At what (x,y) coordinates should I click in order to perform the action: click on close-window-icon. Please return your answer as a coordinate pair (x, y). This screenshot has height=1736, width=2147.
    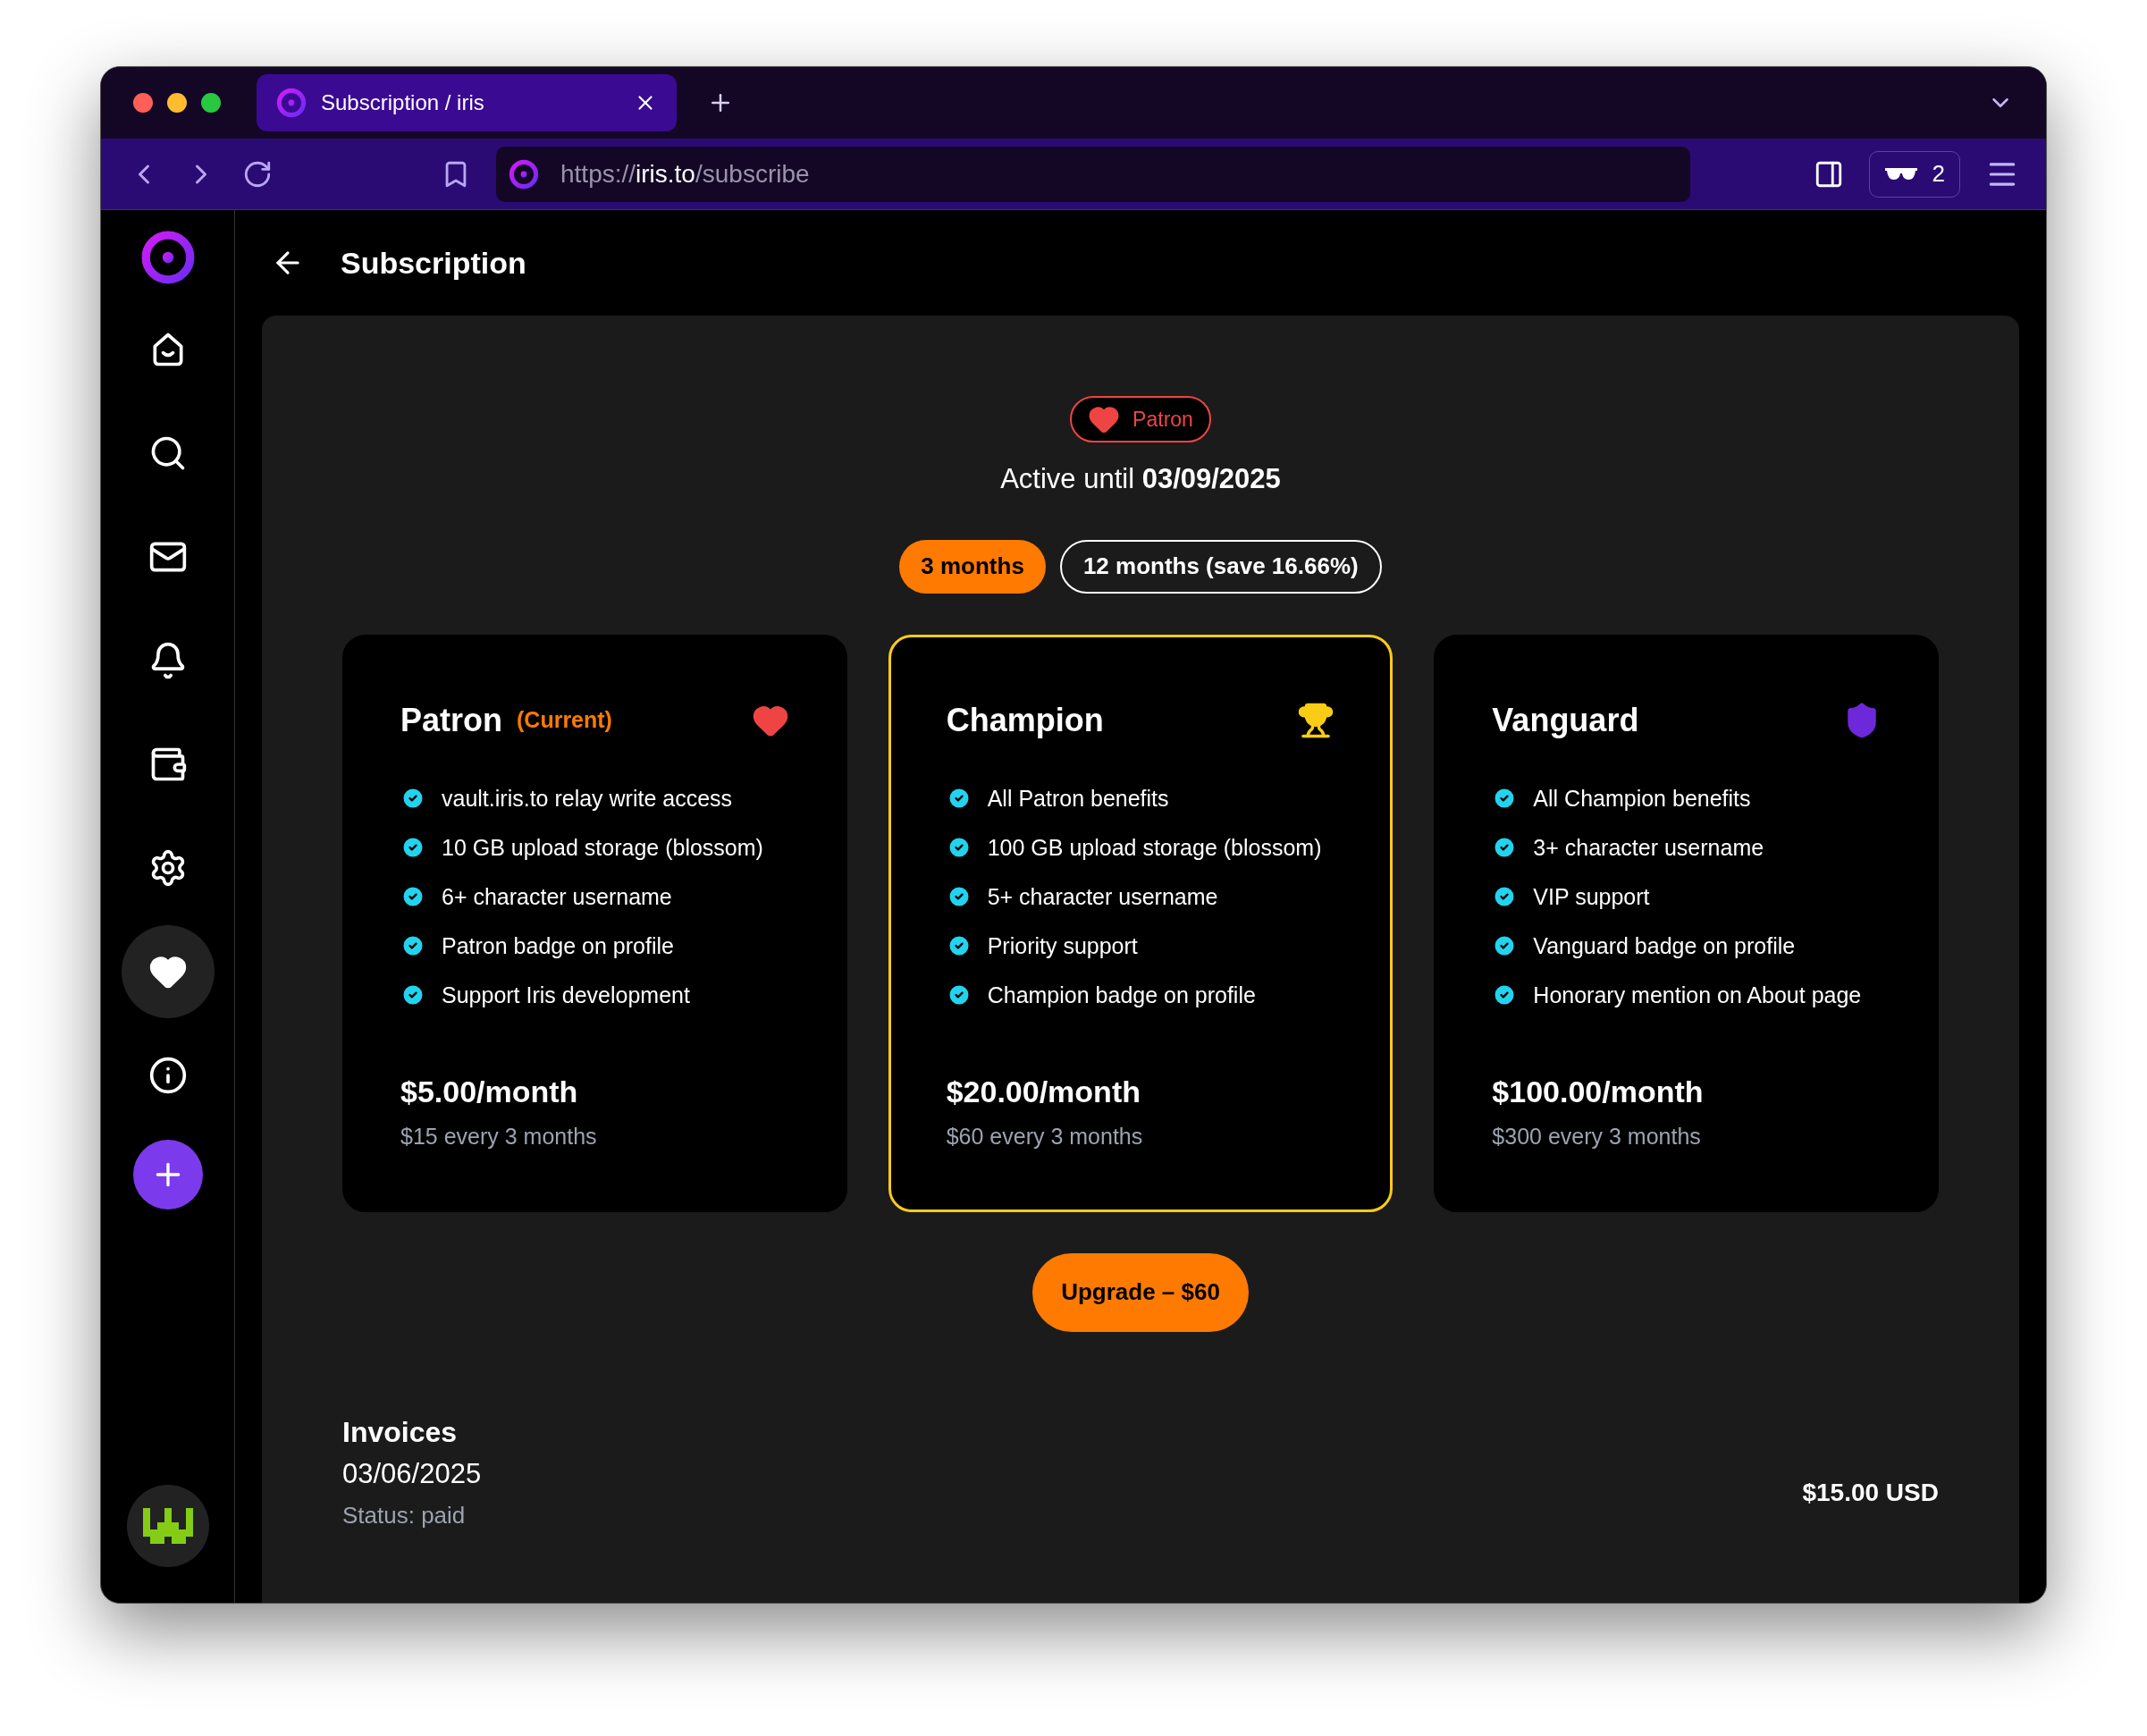
    Looking at the image, I should click on (143, 103).